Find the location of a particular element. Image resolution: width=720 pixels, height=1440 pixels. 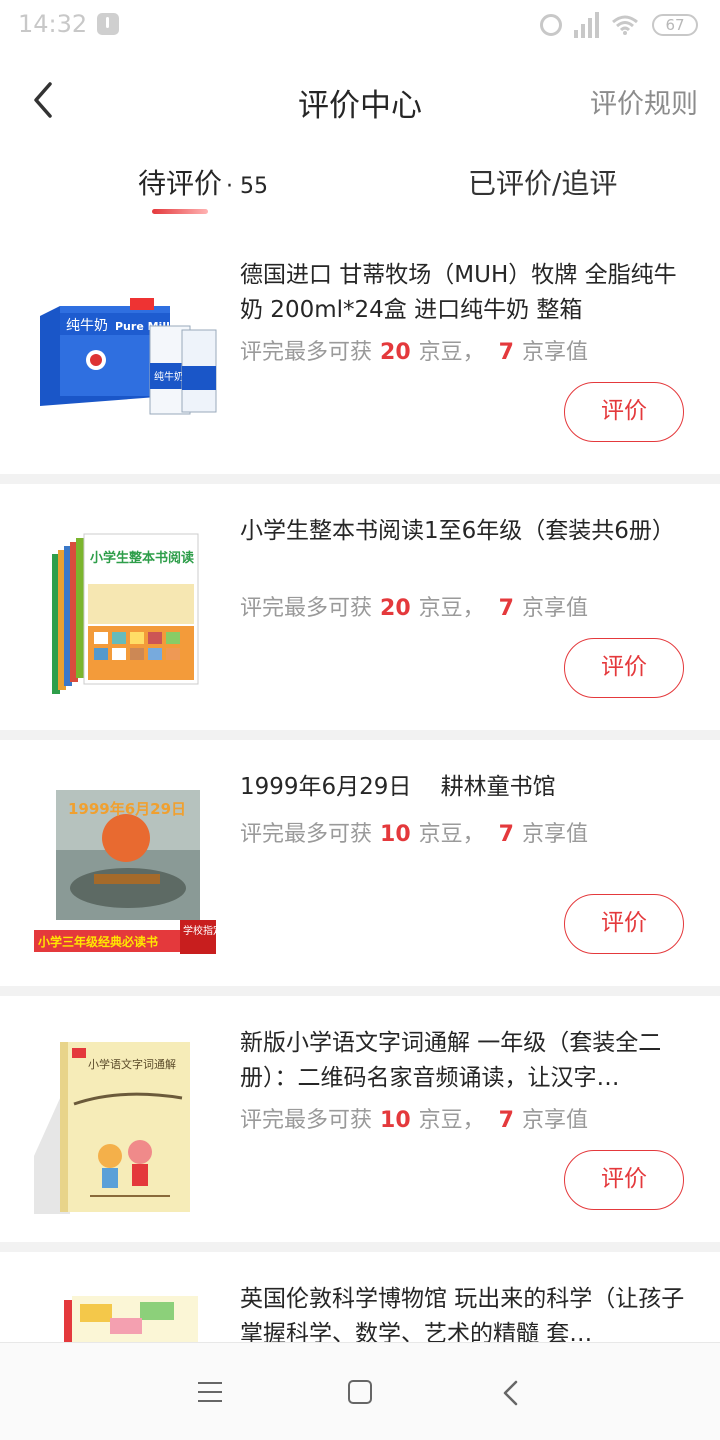

tab-pending-review: 待评价 · 55 is located at coordinates (203, 182).